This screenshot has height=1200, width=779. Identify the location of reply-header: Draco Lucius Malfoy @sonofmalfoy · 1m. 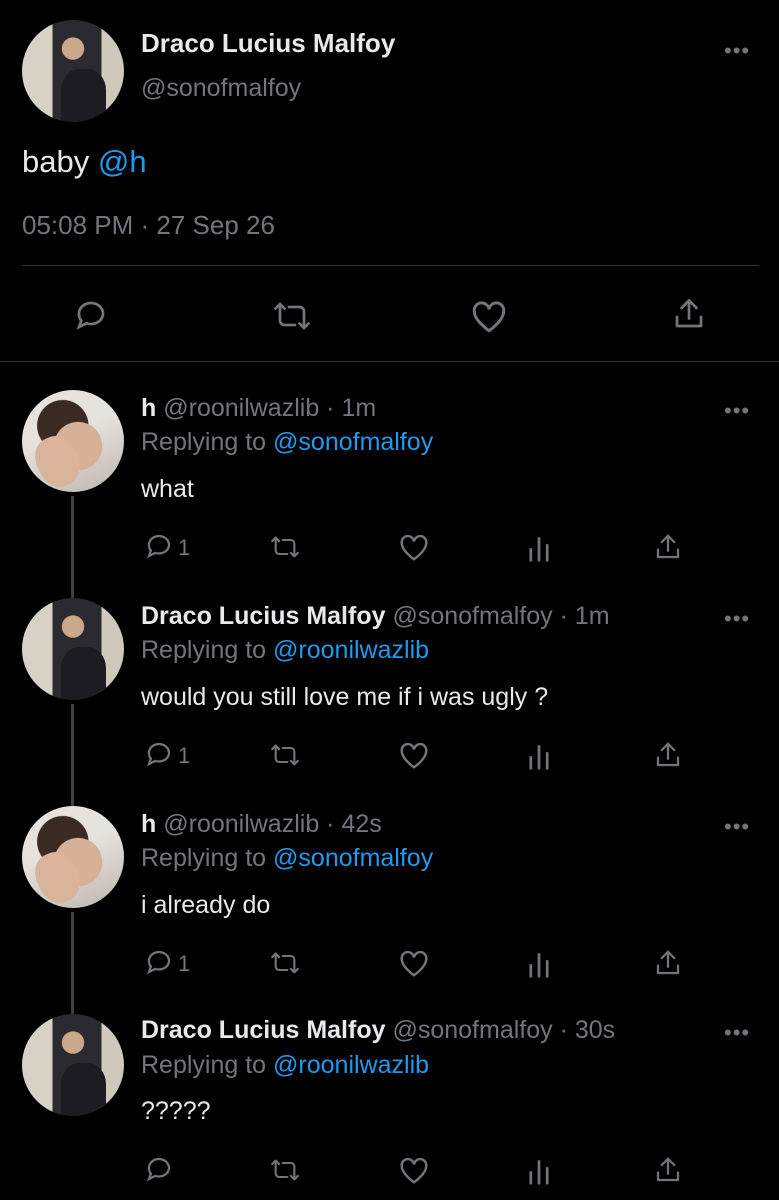
(375, 616).